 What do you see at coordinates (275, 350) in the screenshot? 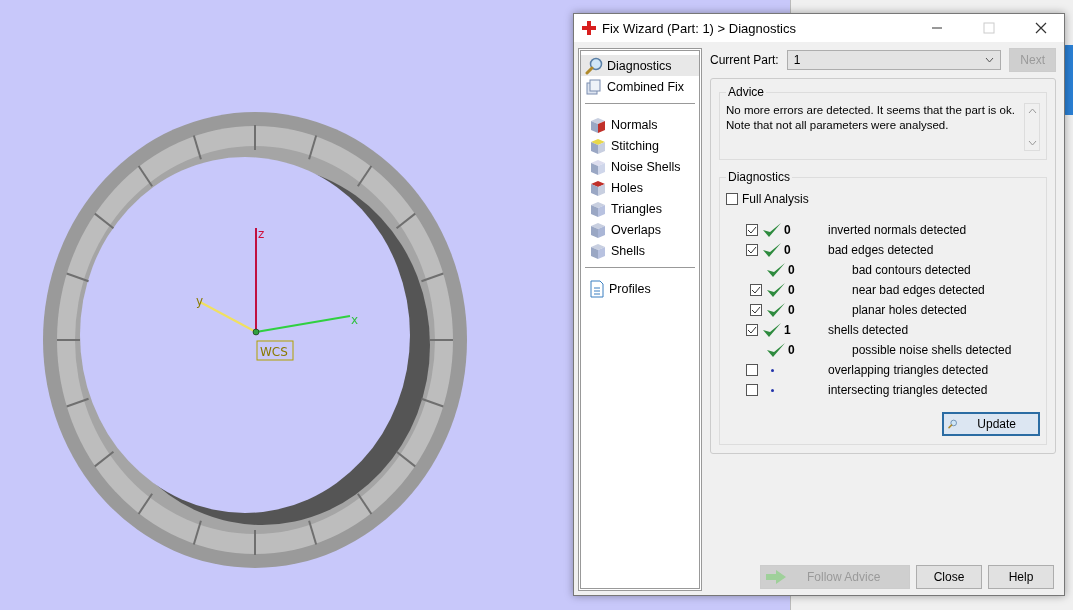
I see `origin-label: WCS` at bounding box center [275, 350].